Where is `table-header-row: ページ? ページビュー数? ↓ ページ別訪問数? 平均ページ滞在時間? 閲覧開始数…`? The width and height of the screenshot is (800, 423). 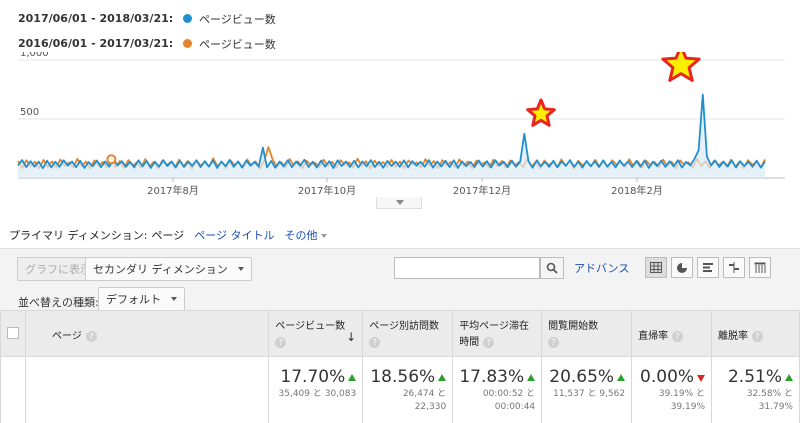 table-header-row: ページ? ページビュー数? ↓ ページ別訪問数? 平均ページ滞在時間? 閲覧開始数… is located at coordinates (400, 333).